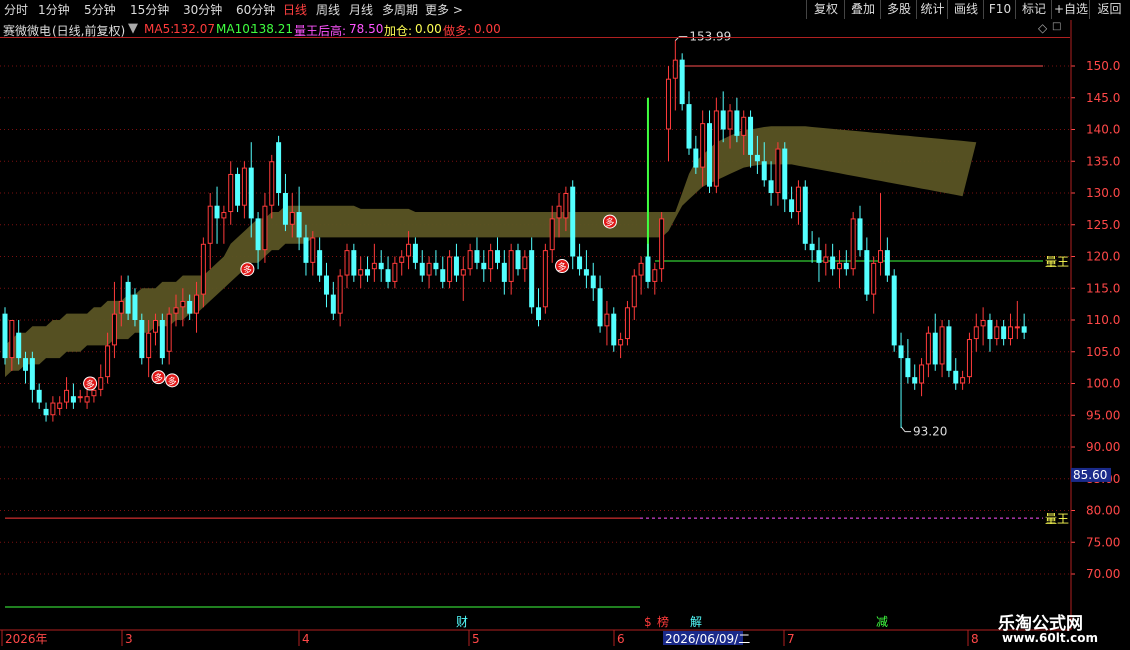 The image size is (1130, 650). I want to click on event-marker: $, so click(648, 622).